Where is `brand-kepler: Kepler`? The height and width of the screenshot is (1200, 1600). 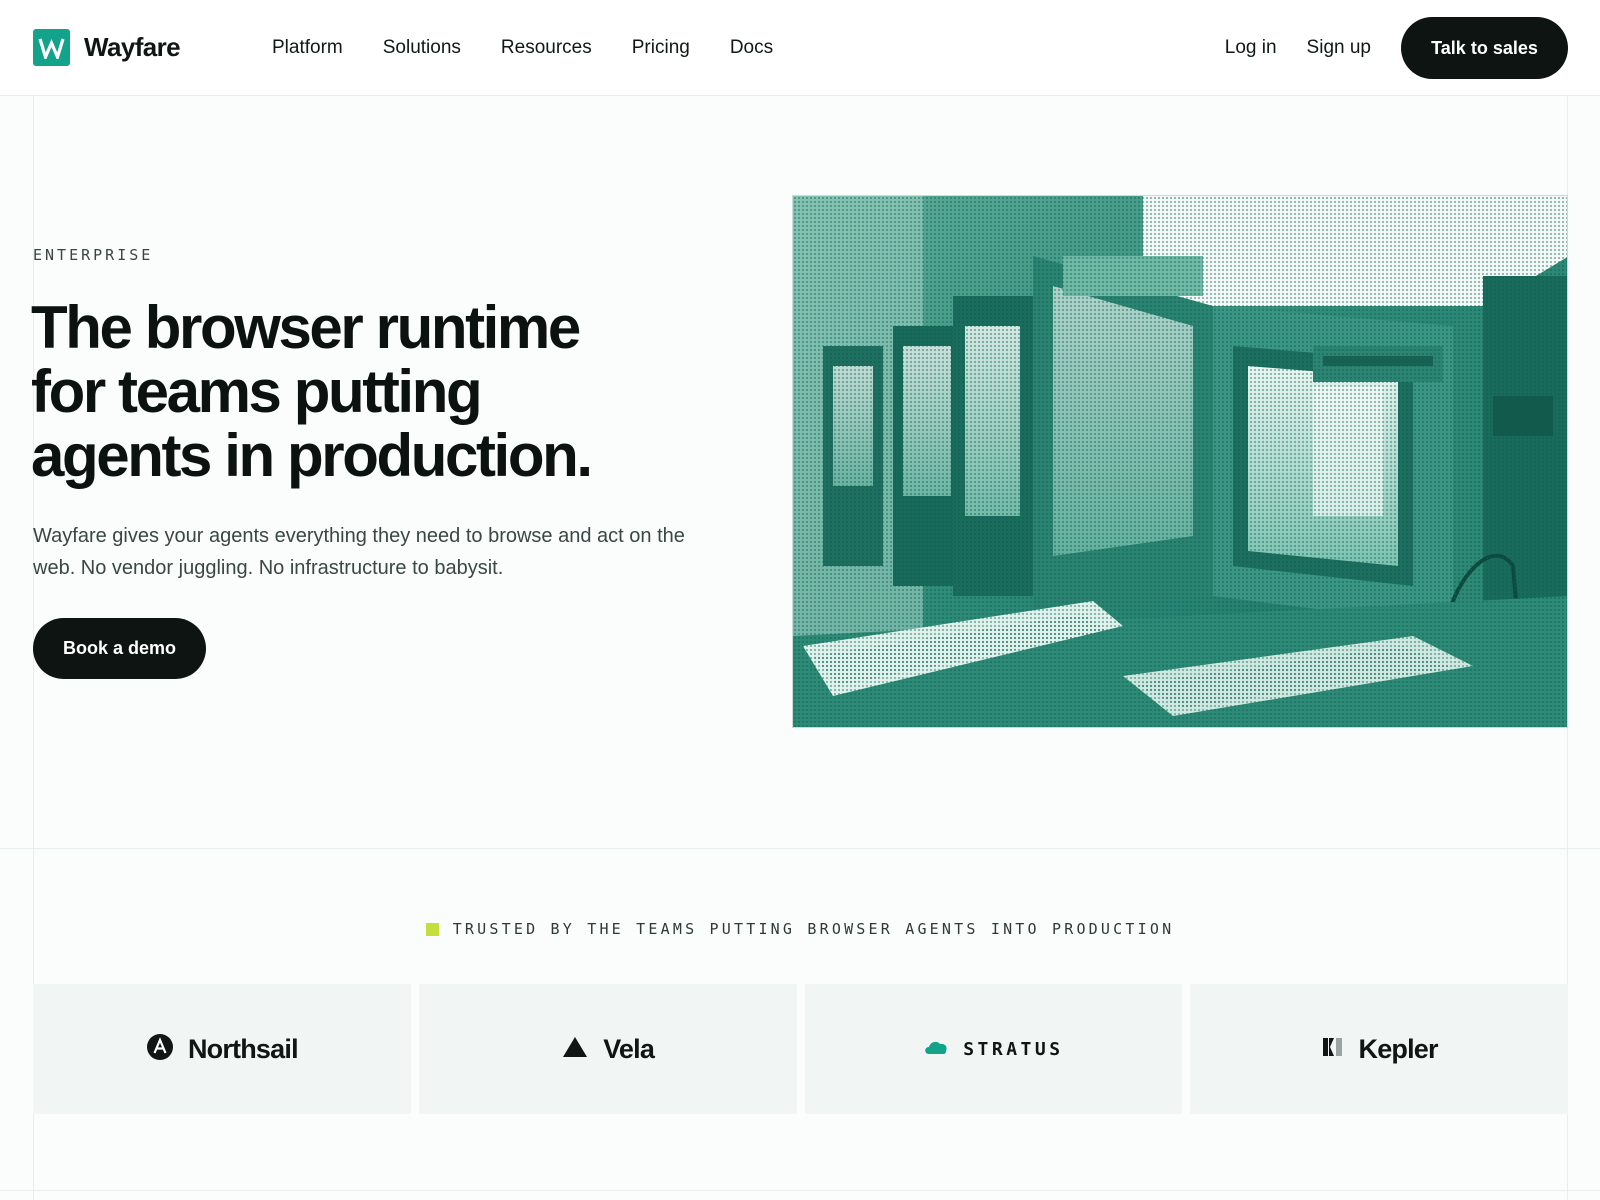 brand-kepler: Kepler is located at coordinates (1398, 1048).